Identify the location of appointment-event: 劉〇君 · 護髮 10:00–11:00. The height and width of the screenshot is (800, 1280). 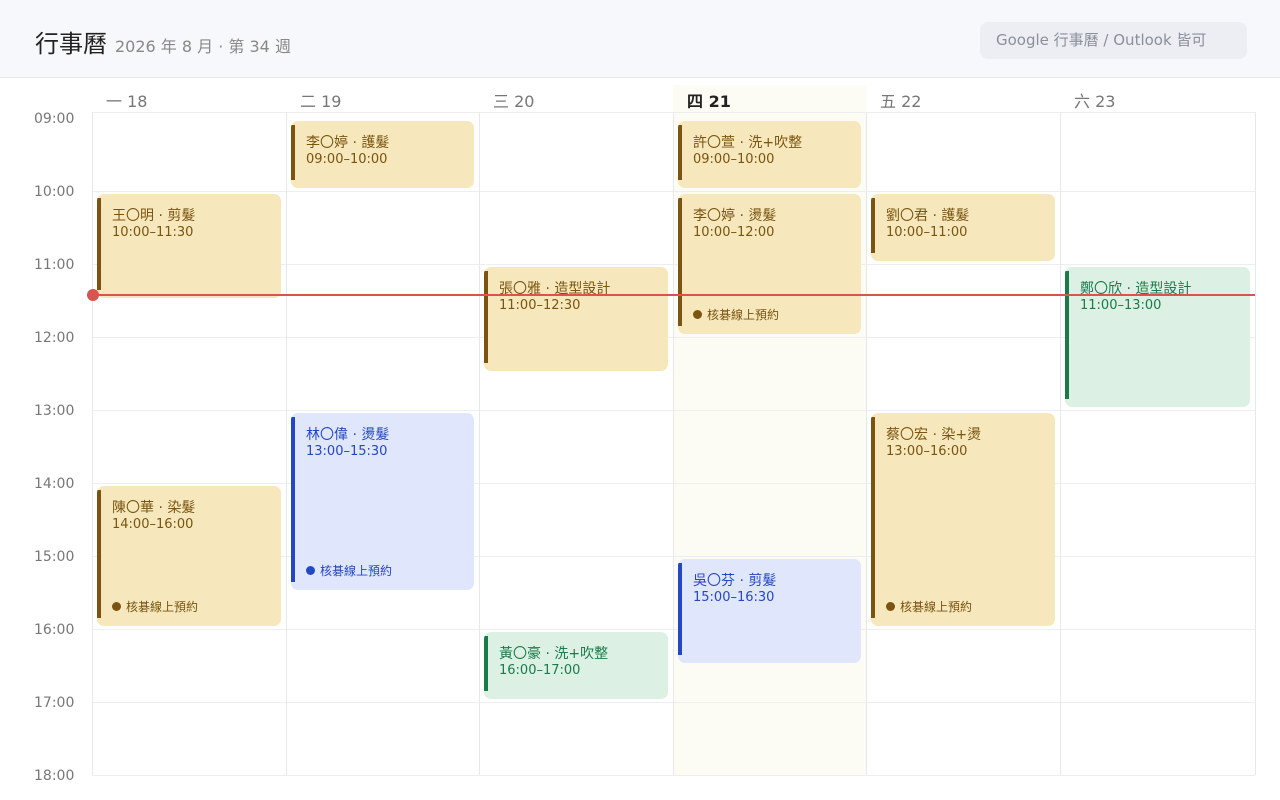
(963, 227).